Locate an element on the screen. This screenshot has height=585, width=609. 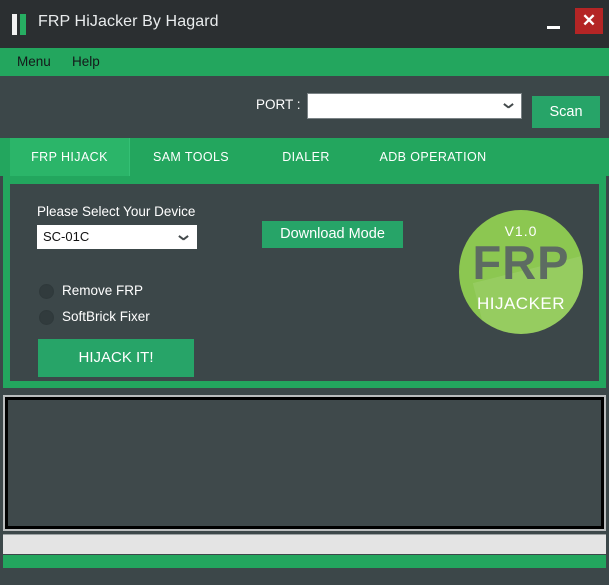
frp-hijacker-logo: V1.0 FRP HIJACKER is located at coordinates (521, 272).